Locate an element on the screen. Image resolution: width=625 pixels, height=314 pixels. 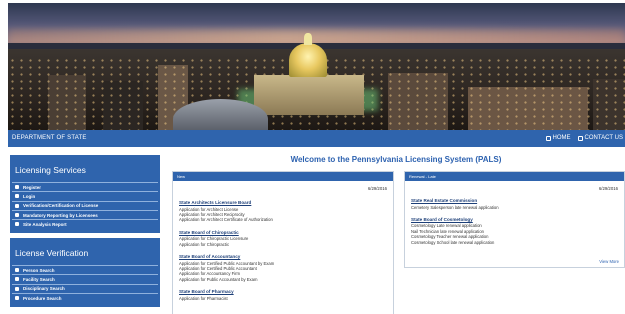
sidebar-item-login: Login is located at coordinates (85, 195).